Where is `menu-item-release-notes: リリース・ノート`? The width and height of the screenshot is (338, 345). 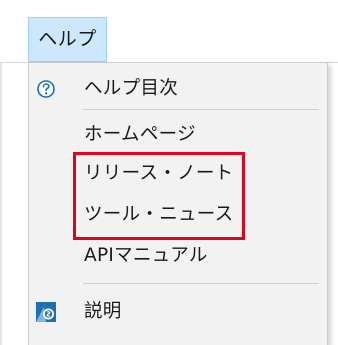 menu-item-release-notes: リリース・ノート is located at coordinates (178, 174).